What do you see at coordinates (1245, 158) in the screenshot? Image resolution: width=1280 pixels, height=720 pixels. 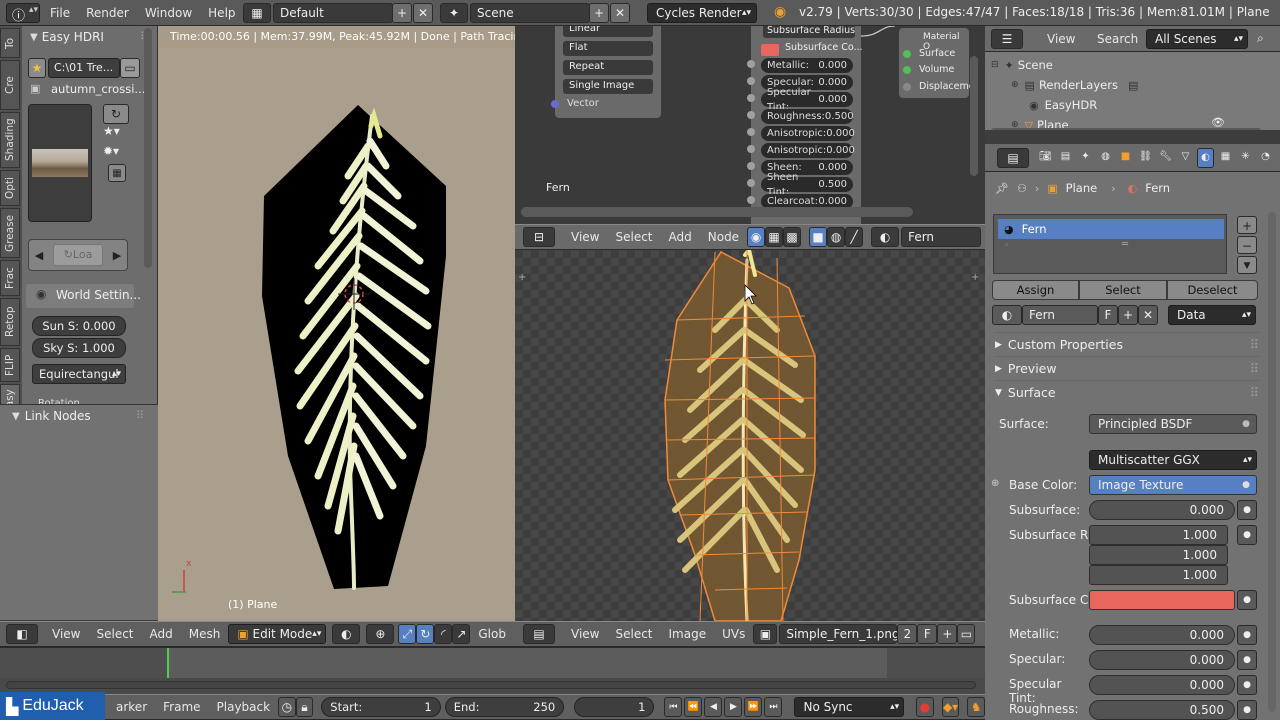 I see `particles-tab-icon: ✳` at bounding box center [1245, 158].